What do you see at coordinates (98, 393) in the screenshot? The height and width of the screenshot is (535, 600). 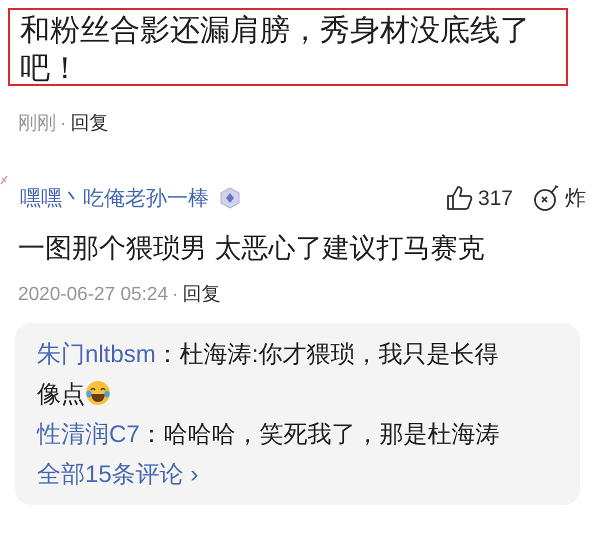 I see `laughing-tears-emoji-icon` at bounding box center [98, 393].